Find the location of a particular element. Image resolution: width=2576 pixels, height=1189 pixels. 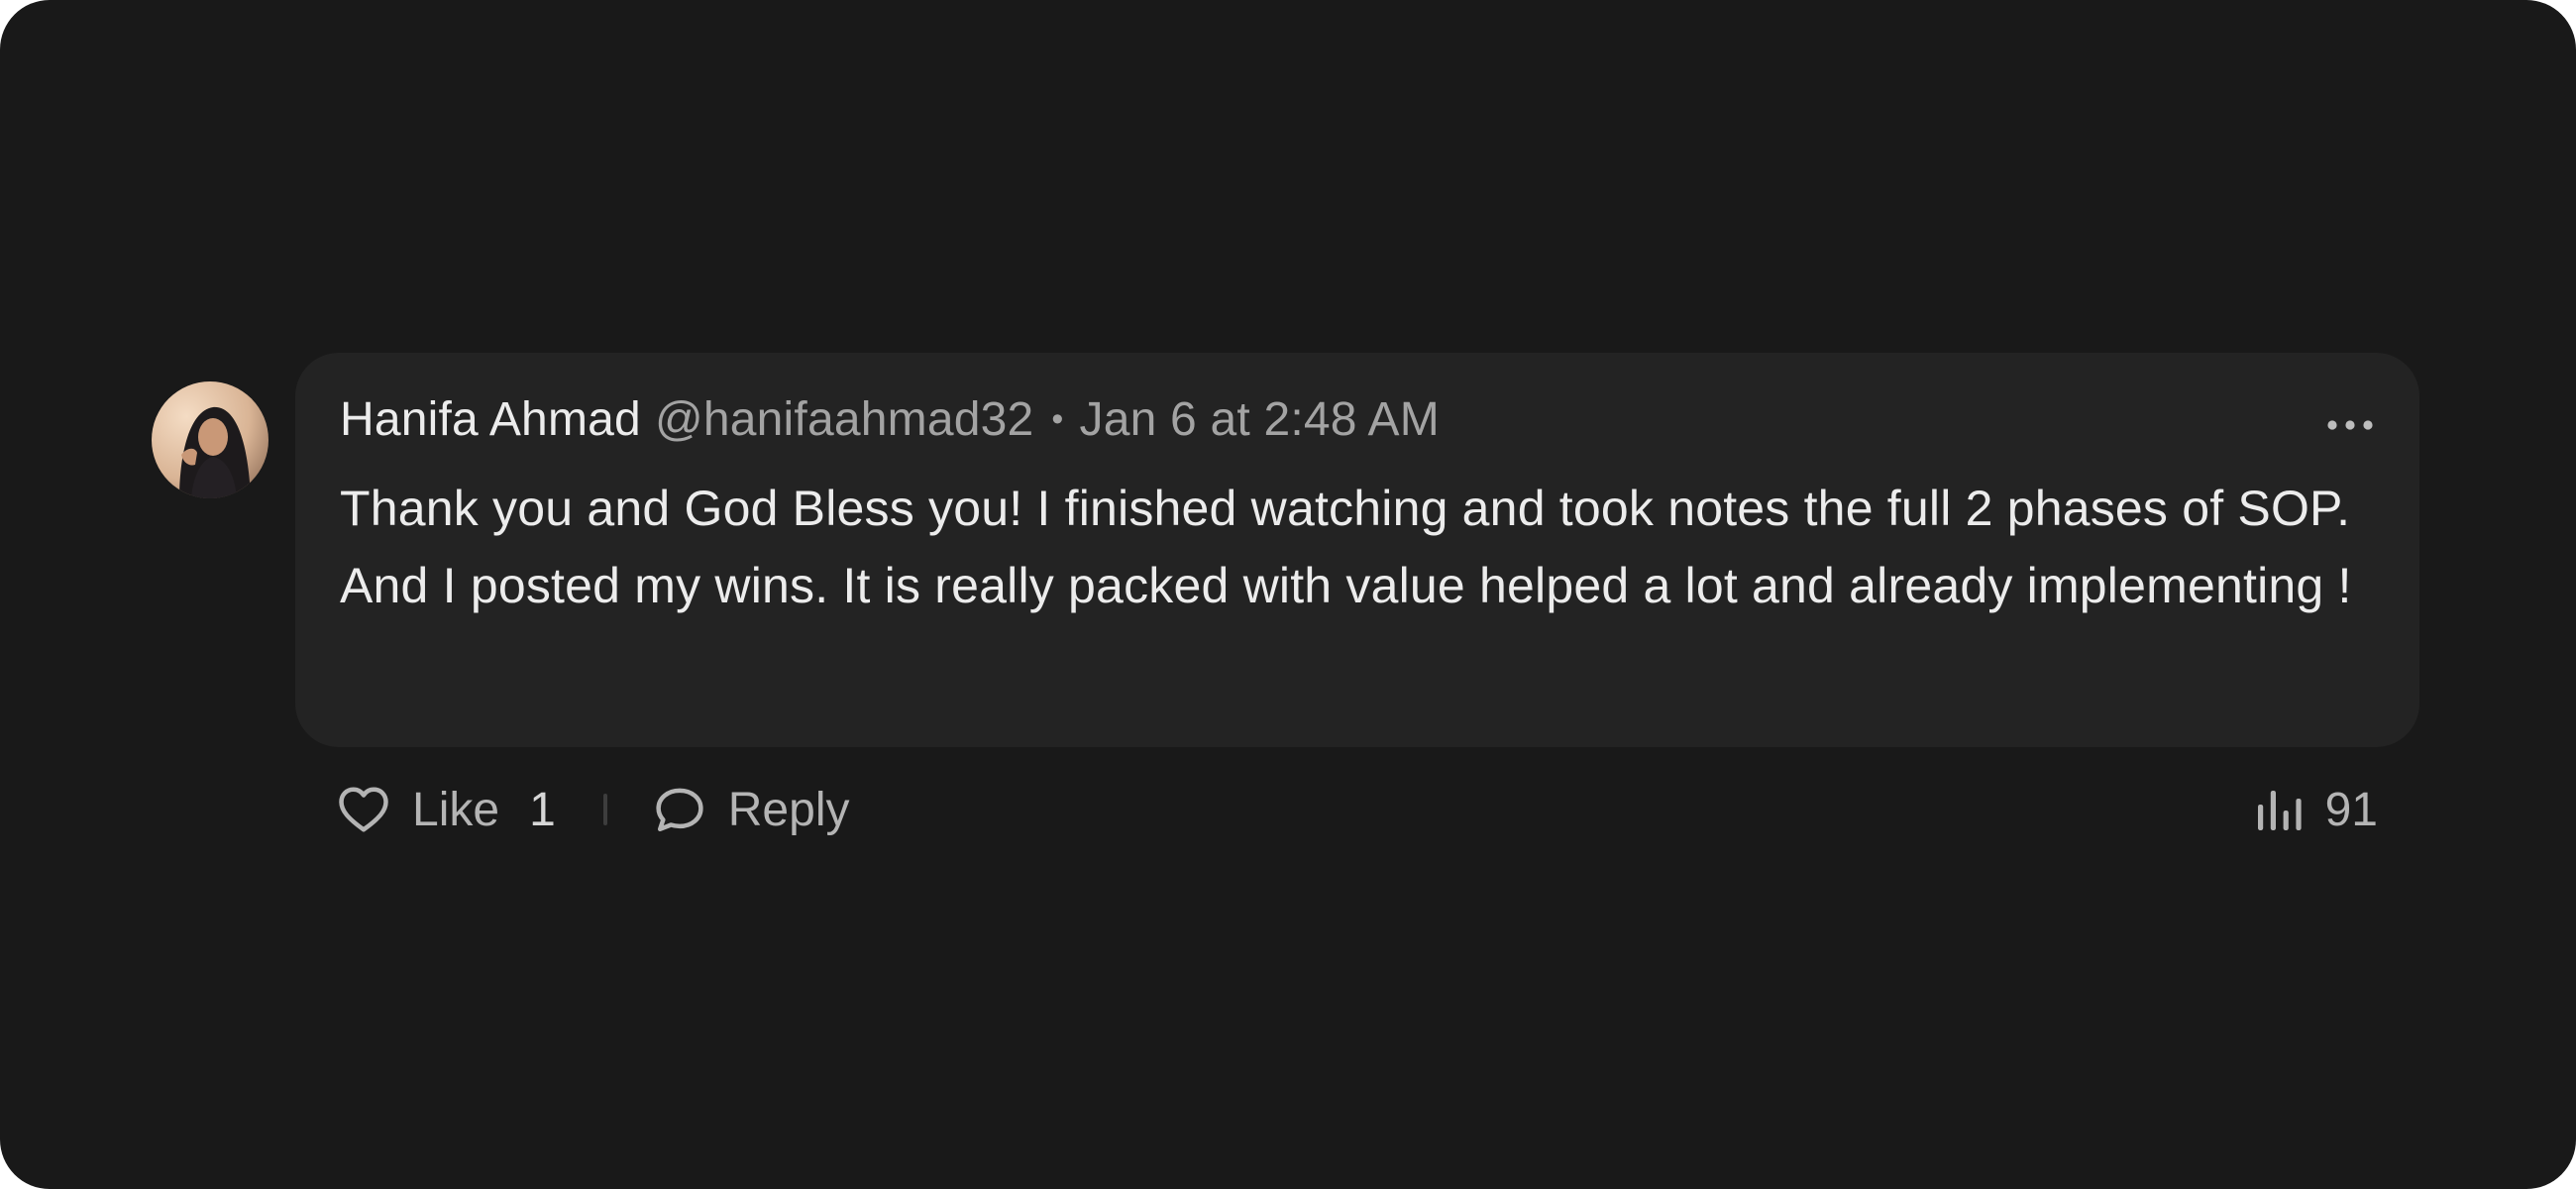

reply-label: Reply is located at coordinates (788, 810).